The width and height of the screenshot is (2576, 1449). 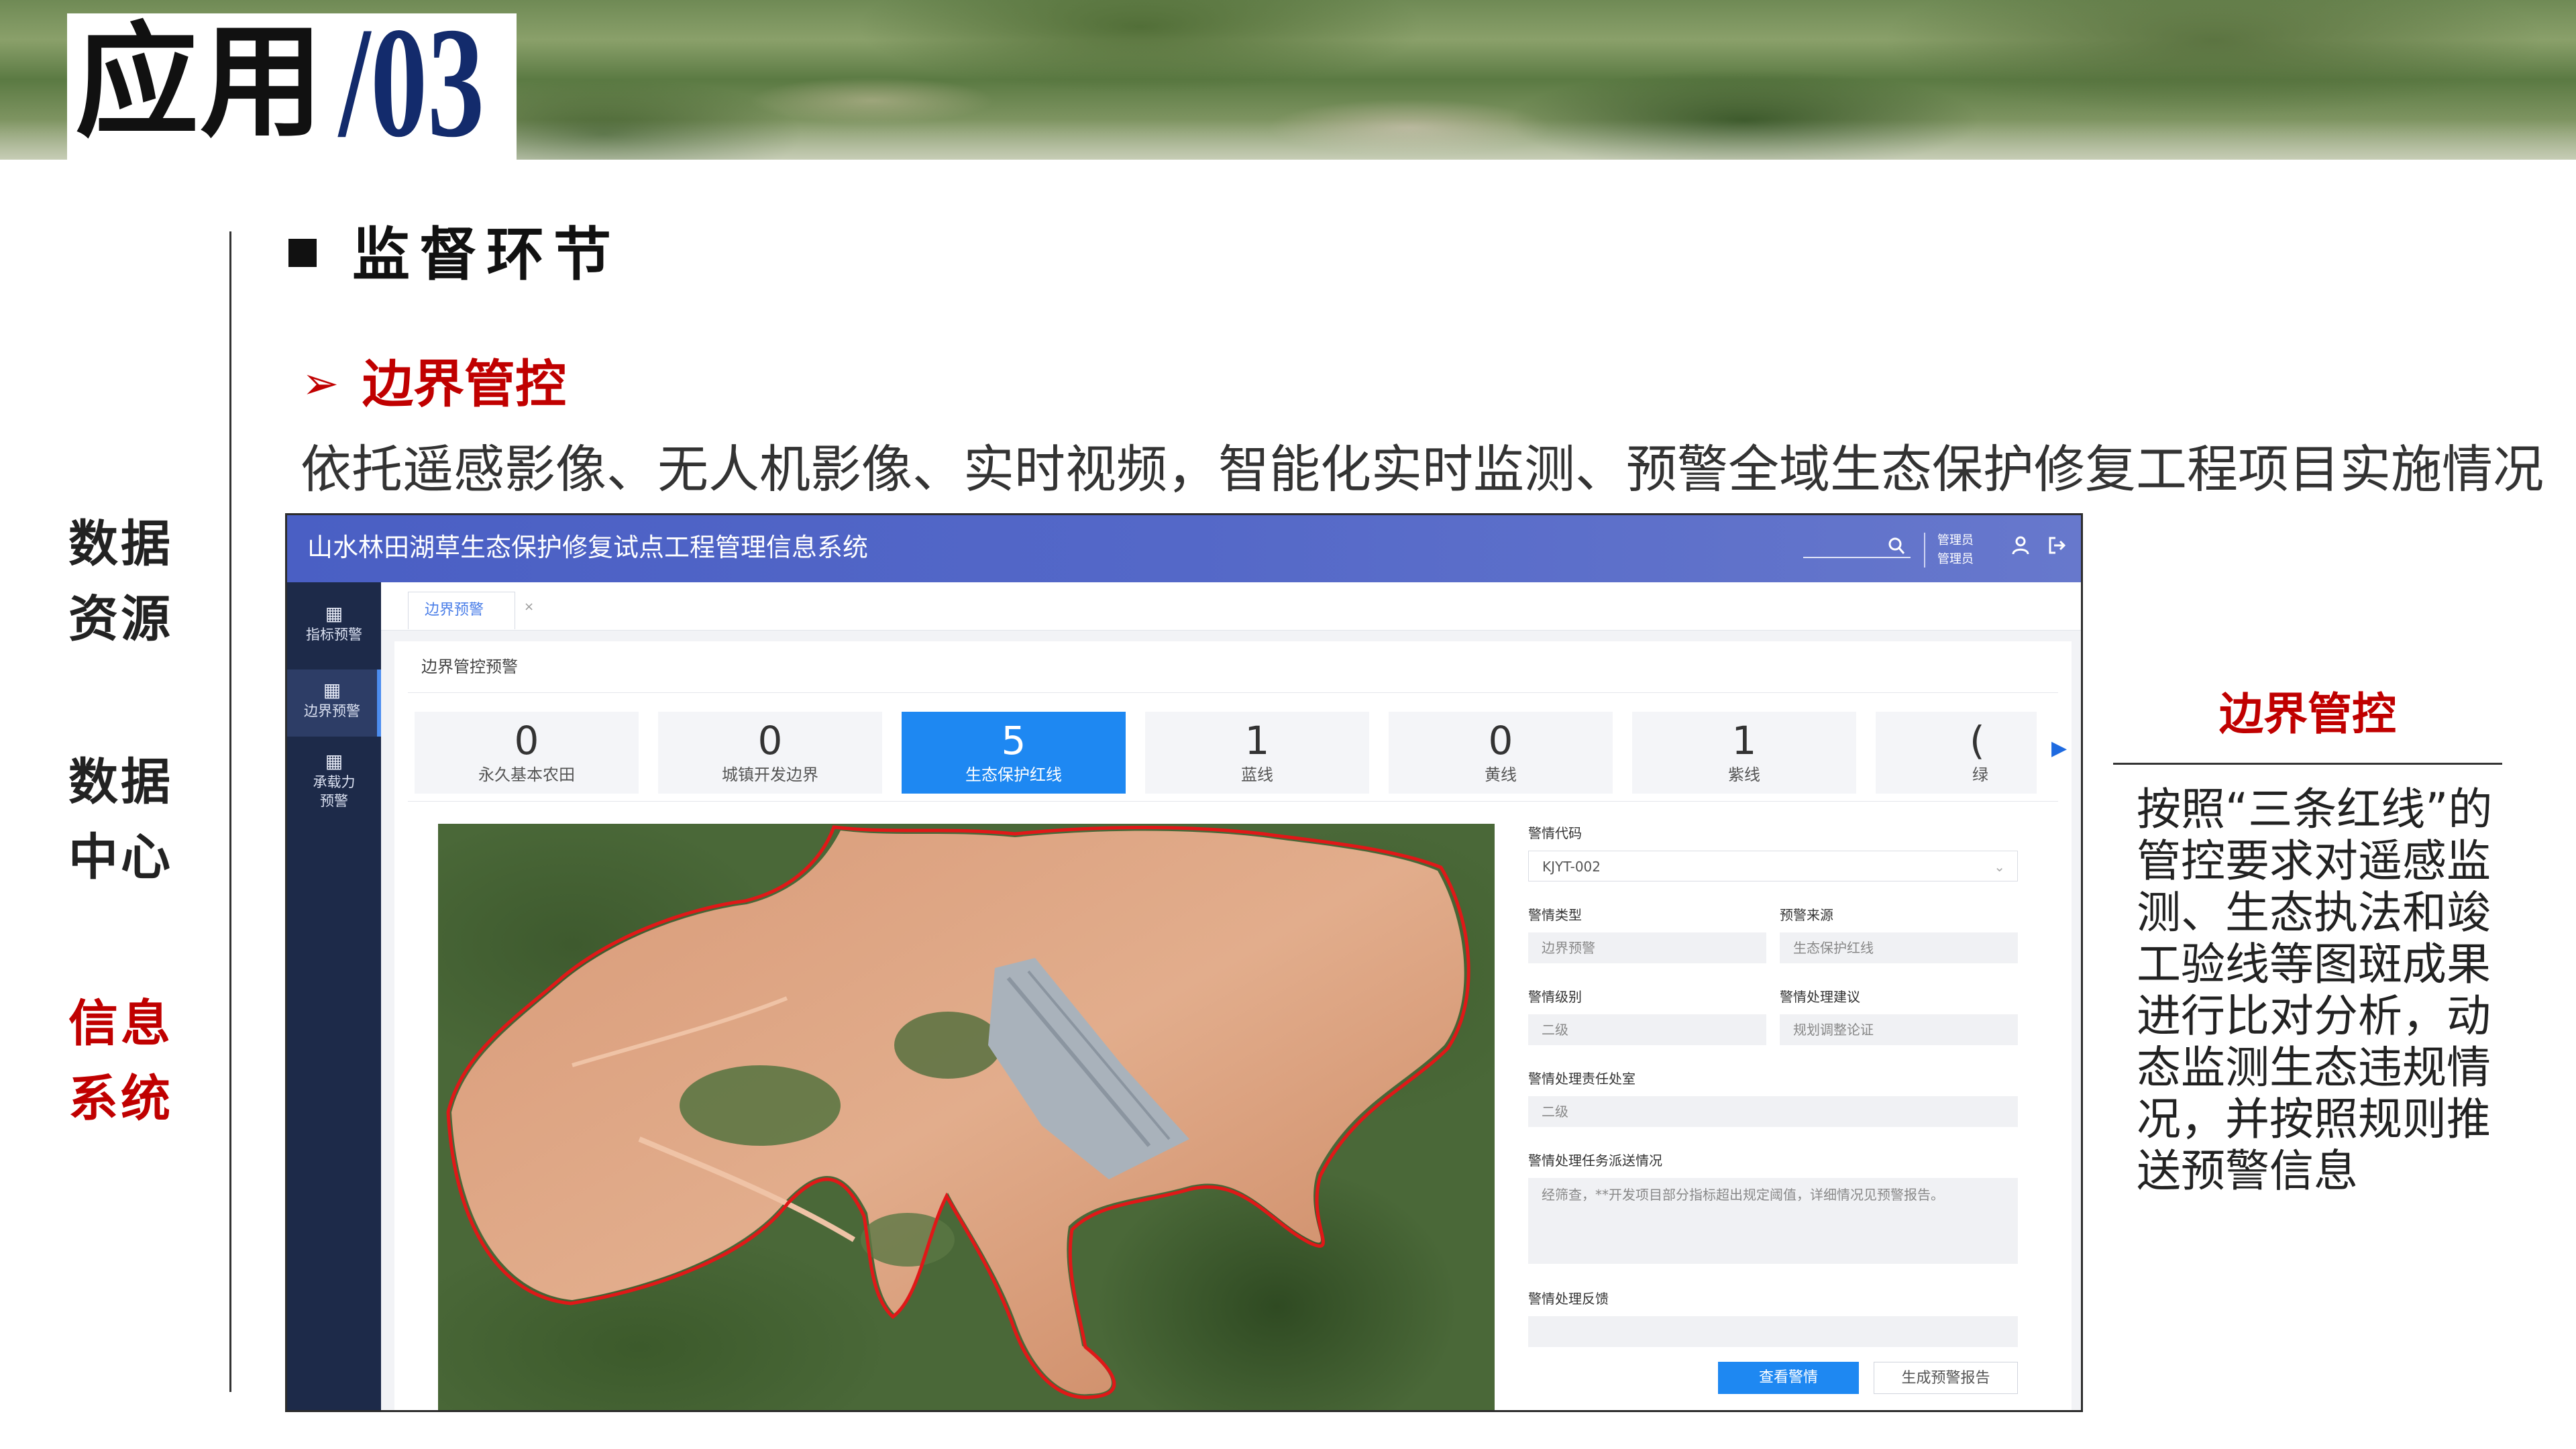 What do you see at coordinates (1999, 867) in the screenshot?
I see `chevron-down-icon: ⌄` at bounding box center [1999, 867].